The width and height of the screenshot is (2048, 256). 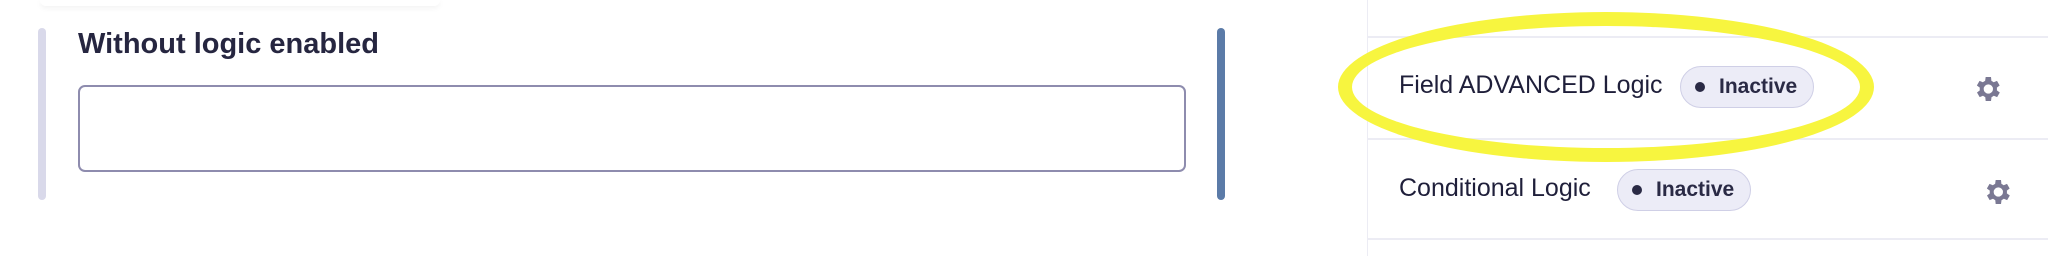 I want to click on field-left-accent-bar, so click(x=42, y=114).